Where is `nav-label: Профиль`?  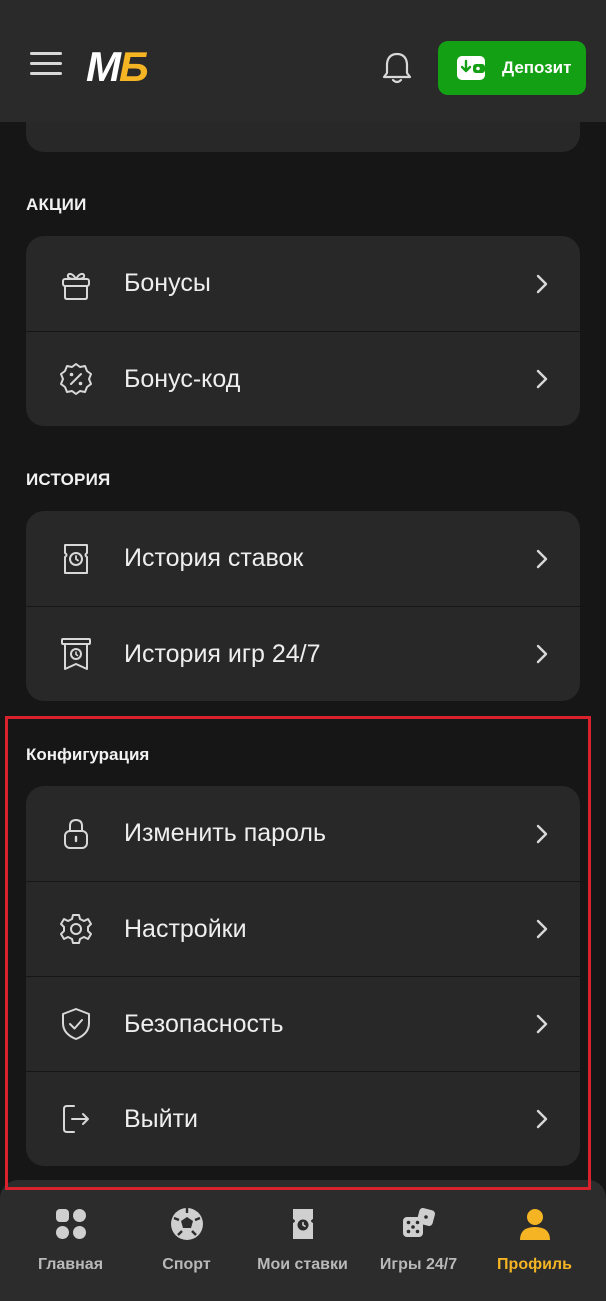
nav-label: Профиль is located at coordinates (534, 1264).